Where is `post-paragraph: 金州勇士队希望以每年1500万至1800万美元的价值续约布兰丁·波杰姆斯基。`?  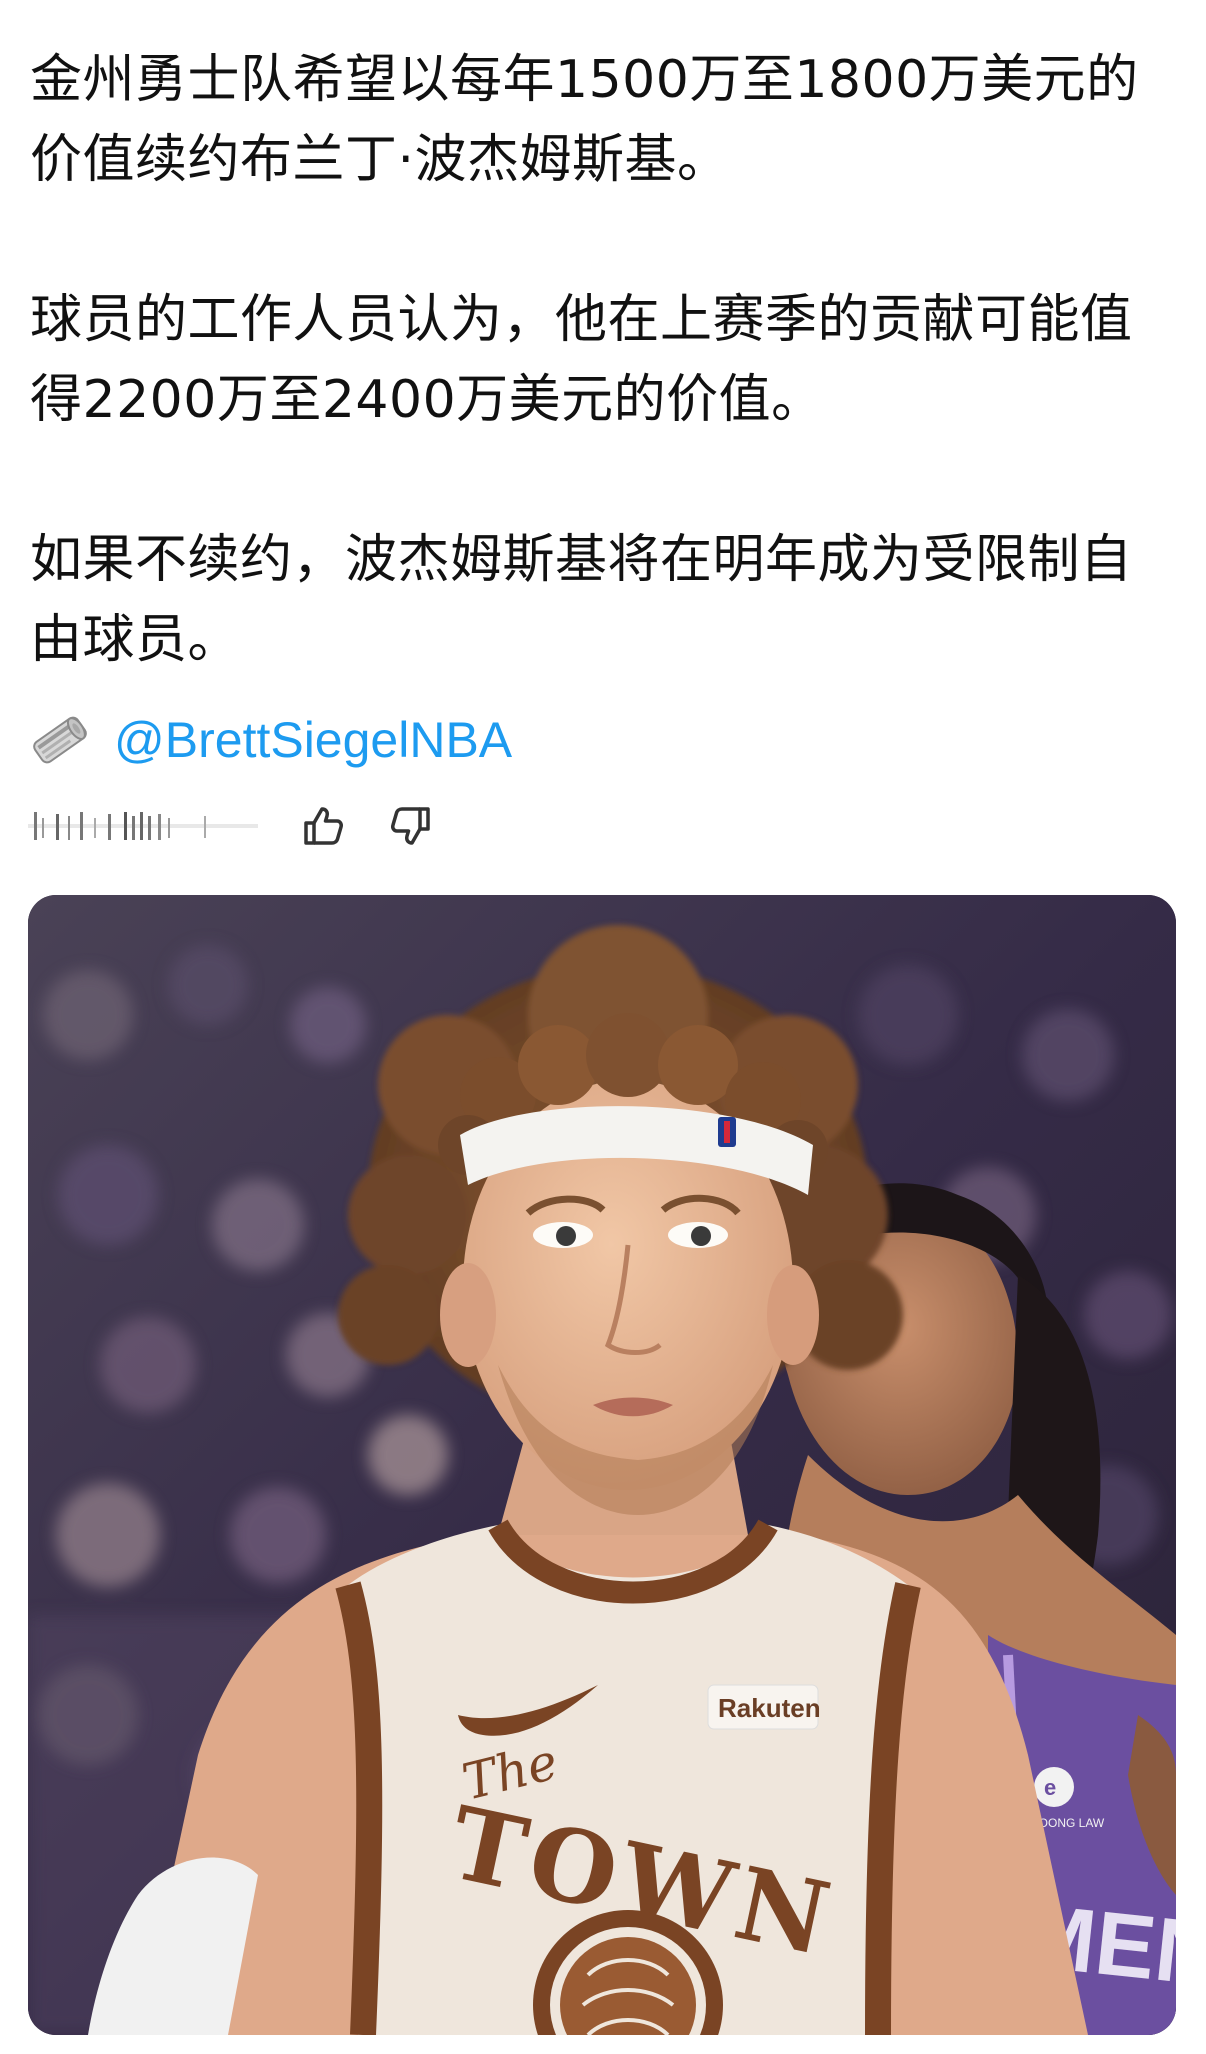 post-paragraph: 金州勇士队希望以每年1500万至1800万美元的价值续约布兰丁·波杰姆斯基。 is located at coordinates (584, 120).